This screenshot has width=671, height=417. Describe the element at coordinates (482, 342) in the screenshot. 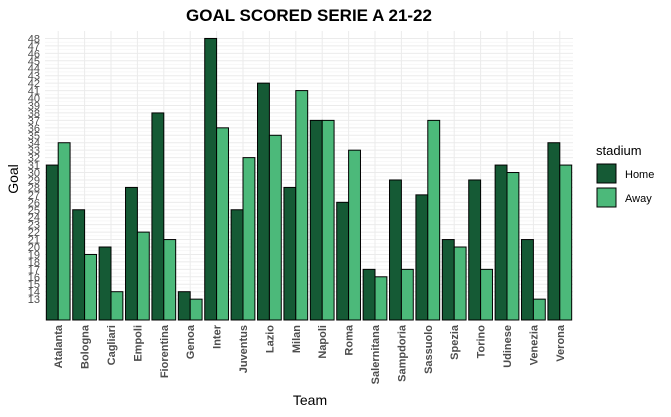

I see `x-tick-label: Torino` at that location.